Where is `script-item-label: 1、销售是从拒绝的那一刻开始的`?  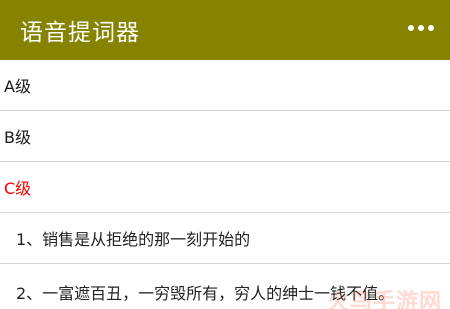 script-item-label: 1、销售是从拒绝的那一刻开始的 is located at coordinates (133, 239).